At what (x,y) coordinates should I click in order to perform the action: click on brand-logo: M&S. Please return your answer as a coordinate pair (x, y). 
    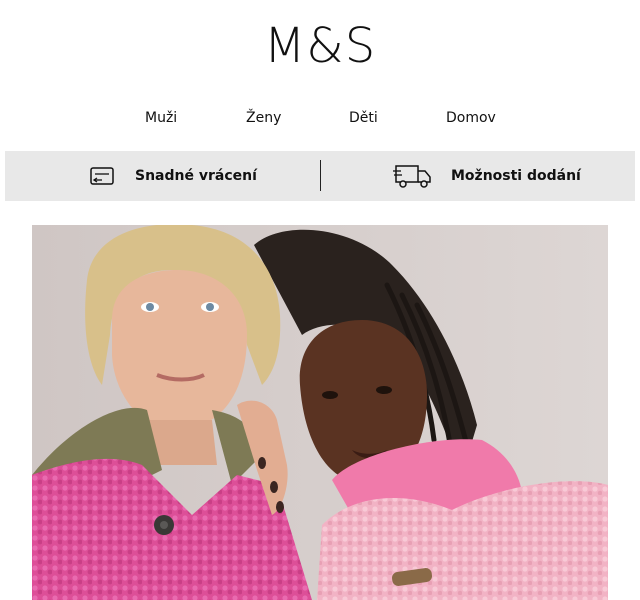
    Looking at the image, I should click on (320, 46).